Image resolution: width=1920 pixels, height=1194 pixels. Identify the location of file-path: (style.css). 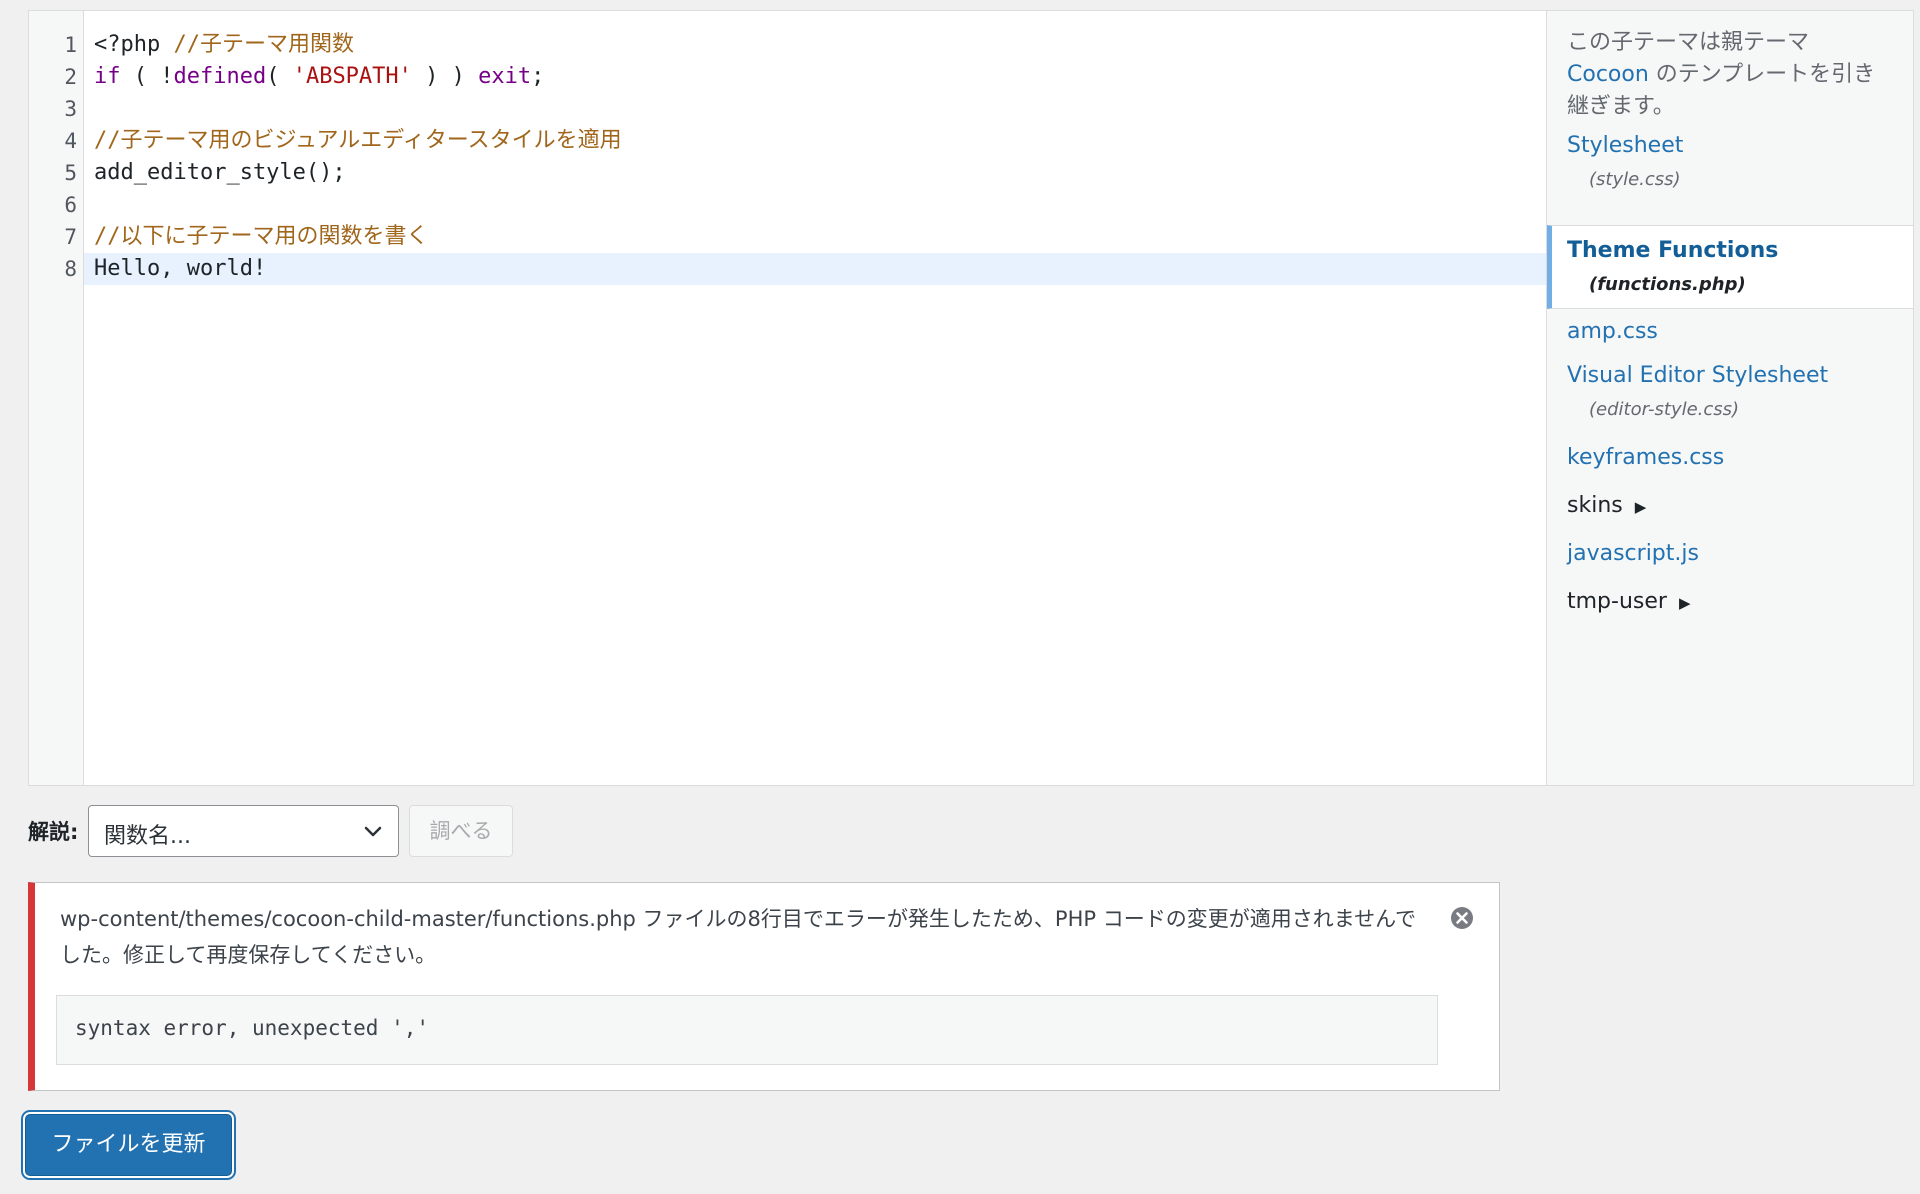
(1635, 179).